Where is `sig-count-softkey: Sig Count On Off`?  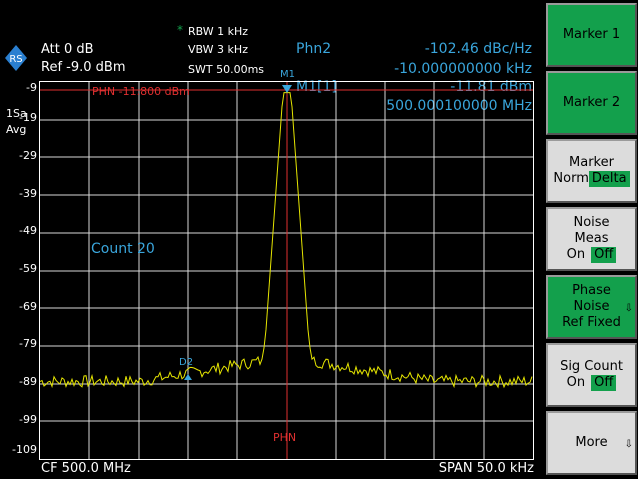
sig-count-softkey: Sig Count On Off is located at coordinates (591, 375).